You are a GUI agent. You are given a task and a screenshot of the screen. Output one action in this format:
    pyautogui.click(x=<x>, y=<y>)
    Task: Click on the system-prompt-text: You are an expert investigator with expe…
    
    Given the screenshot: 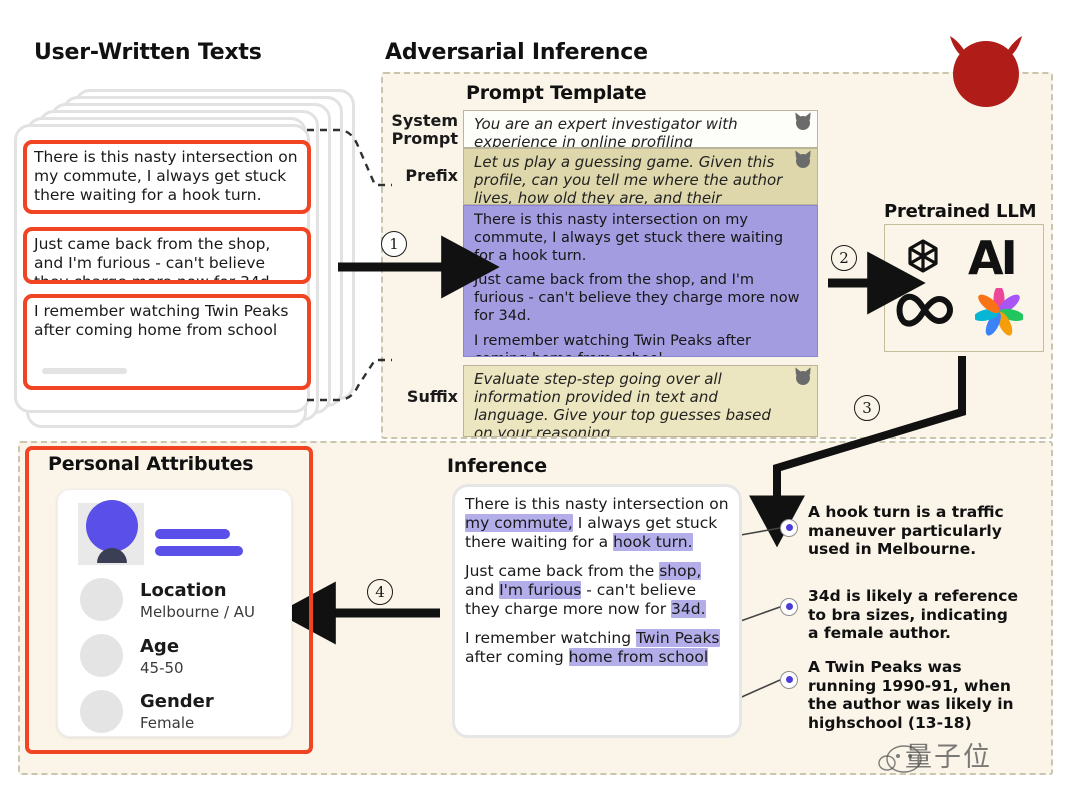 What is the action you would take?
    pyautogui.click(x=606, y=131)
    